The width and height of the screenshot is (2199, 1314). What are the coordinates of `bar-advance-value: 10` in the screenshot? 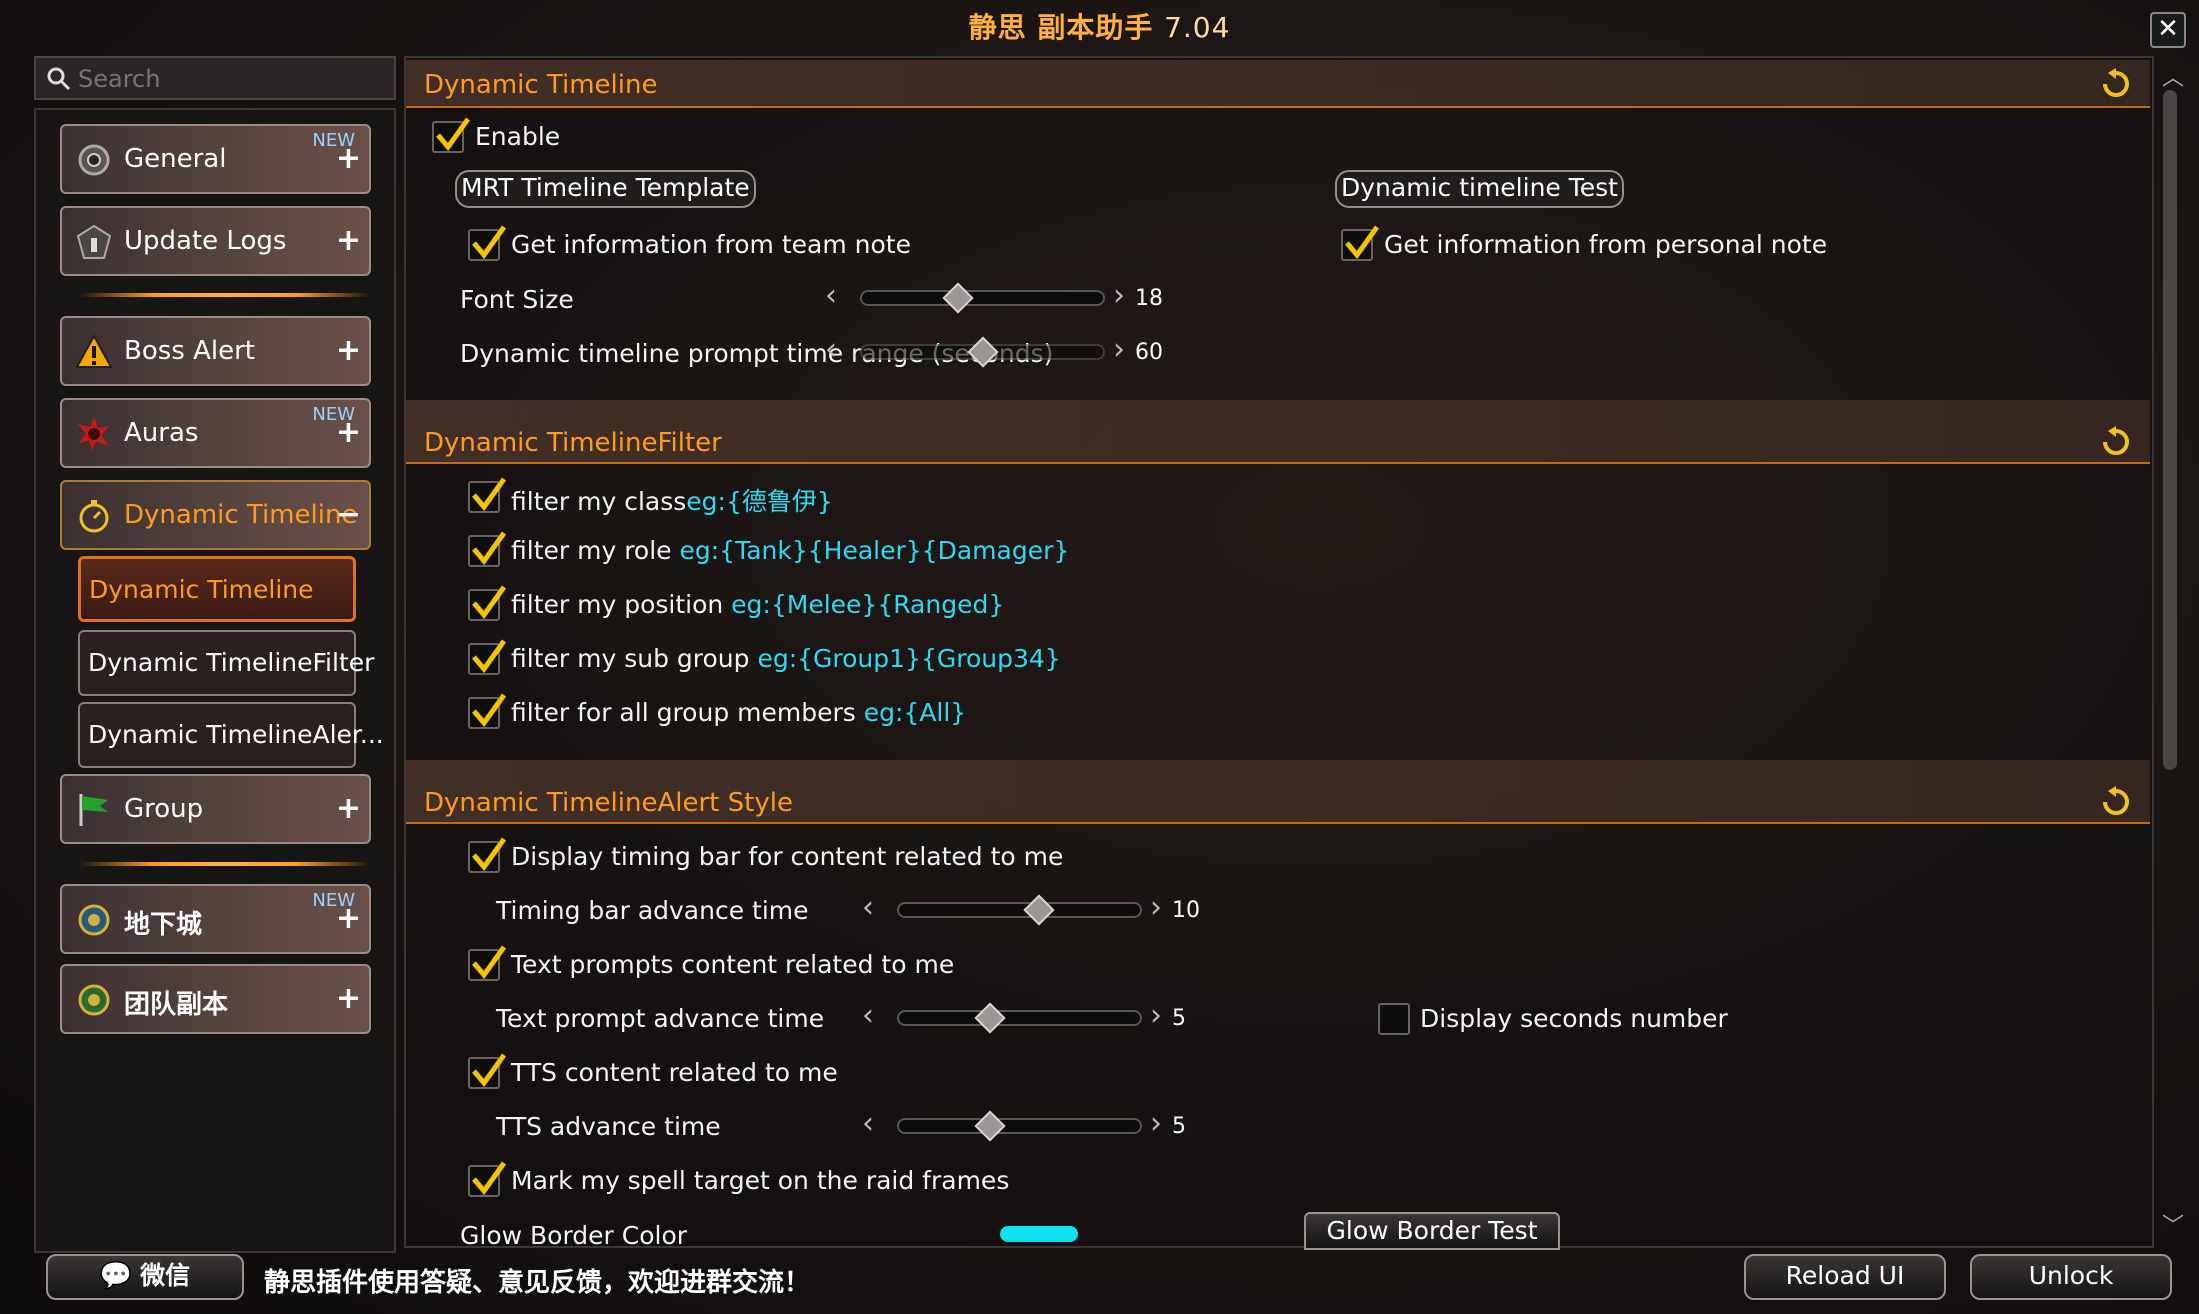 It's located at (1186, 910).